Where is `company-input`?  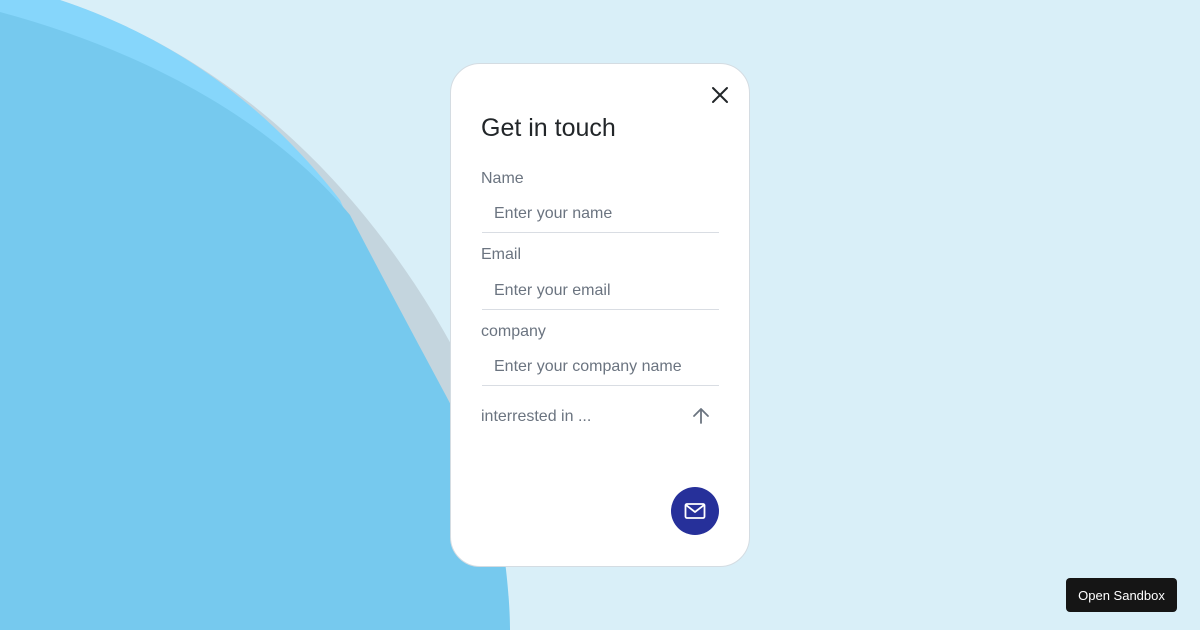
company-input is located at coordinates (600, 367).